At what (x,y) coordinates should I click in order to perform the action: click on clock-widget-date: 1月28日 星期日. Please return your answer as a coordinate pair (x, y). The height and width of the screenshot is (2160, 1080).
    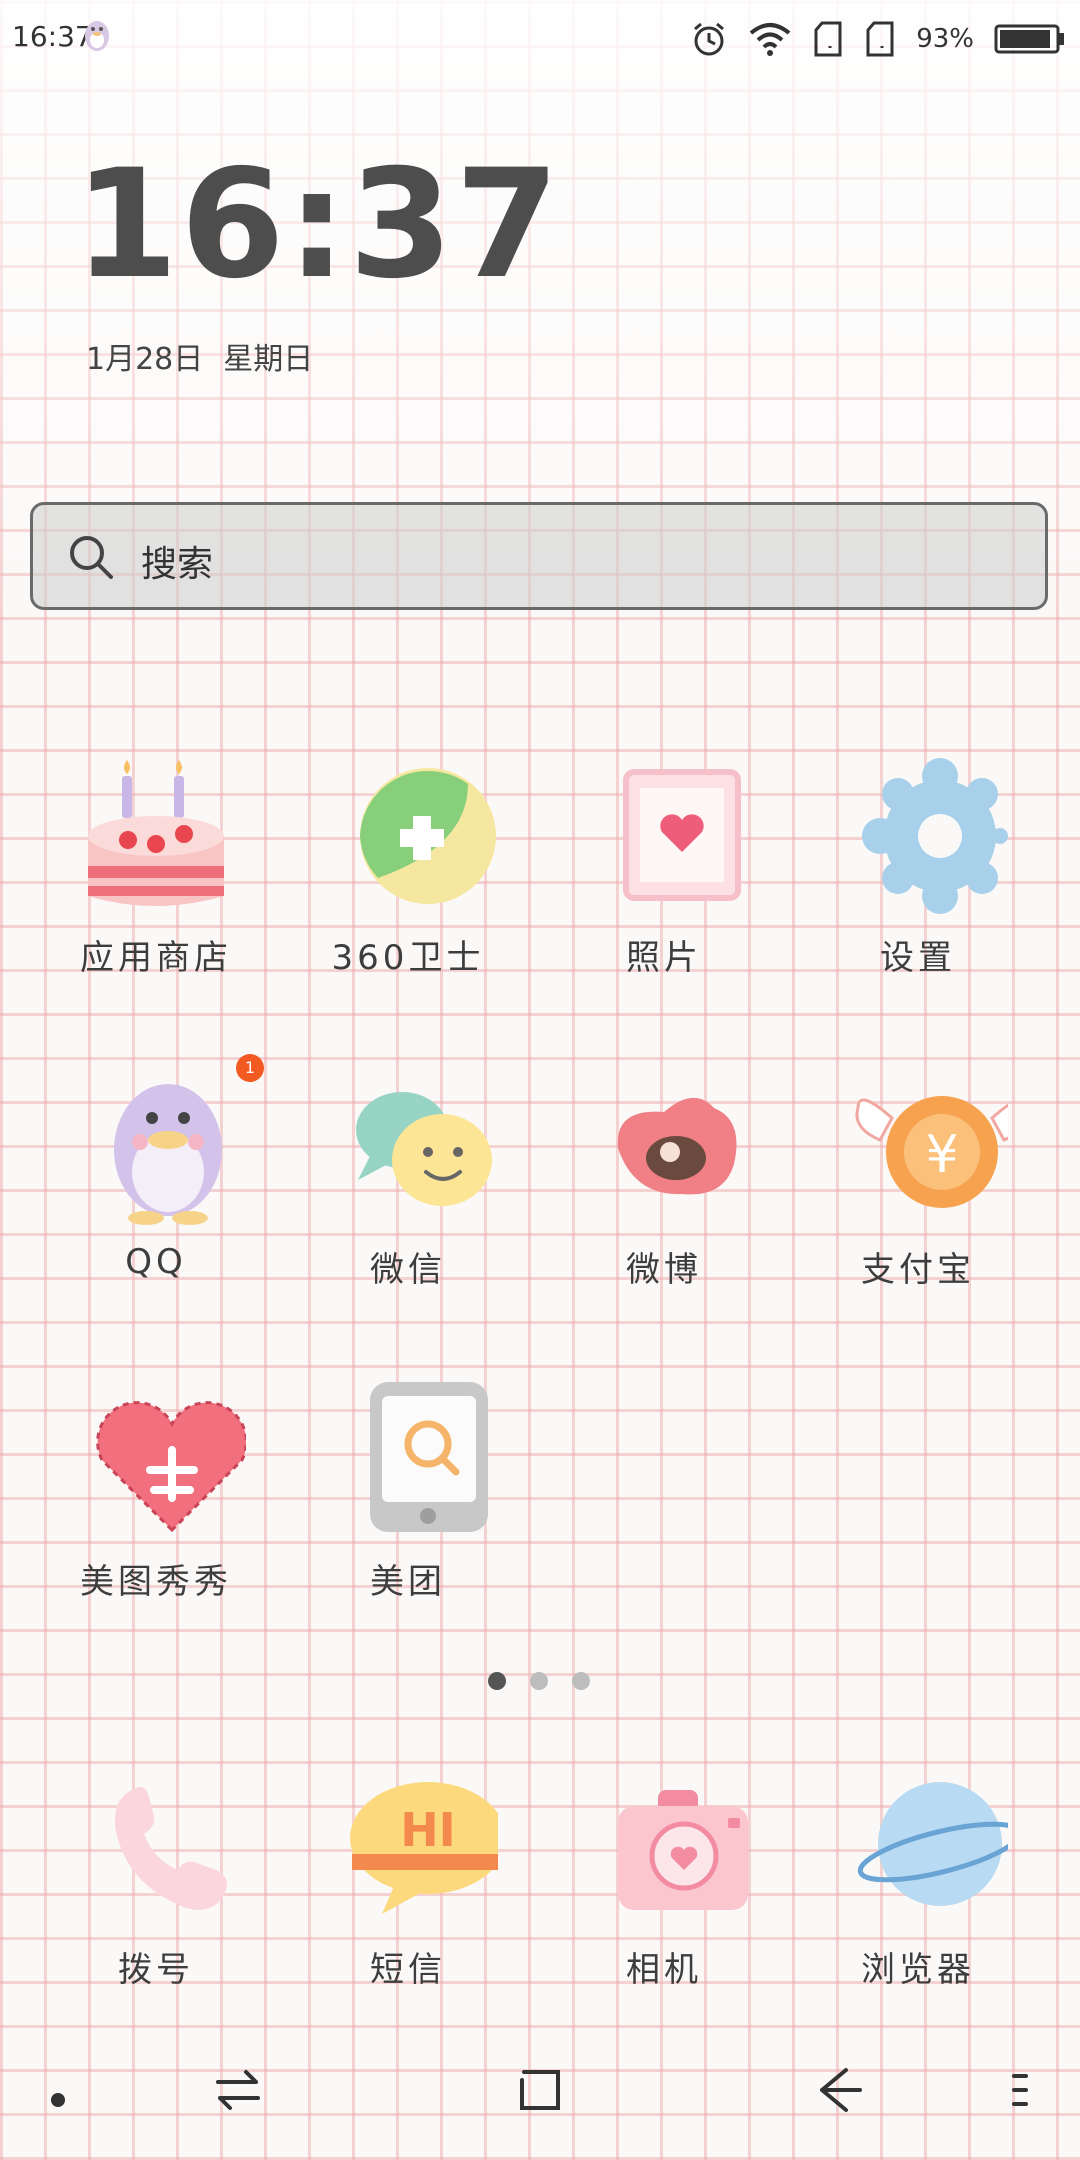
    Looking at the image, I should click on (199, 356).